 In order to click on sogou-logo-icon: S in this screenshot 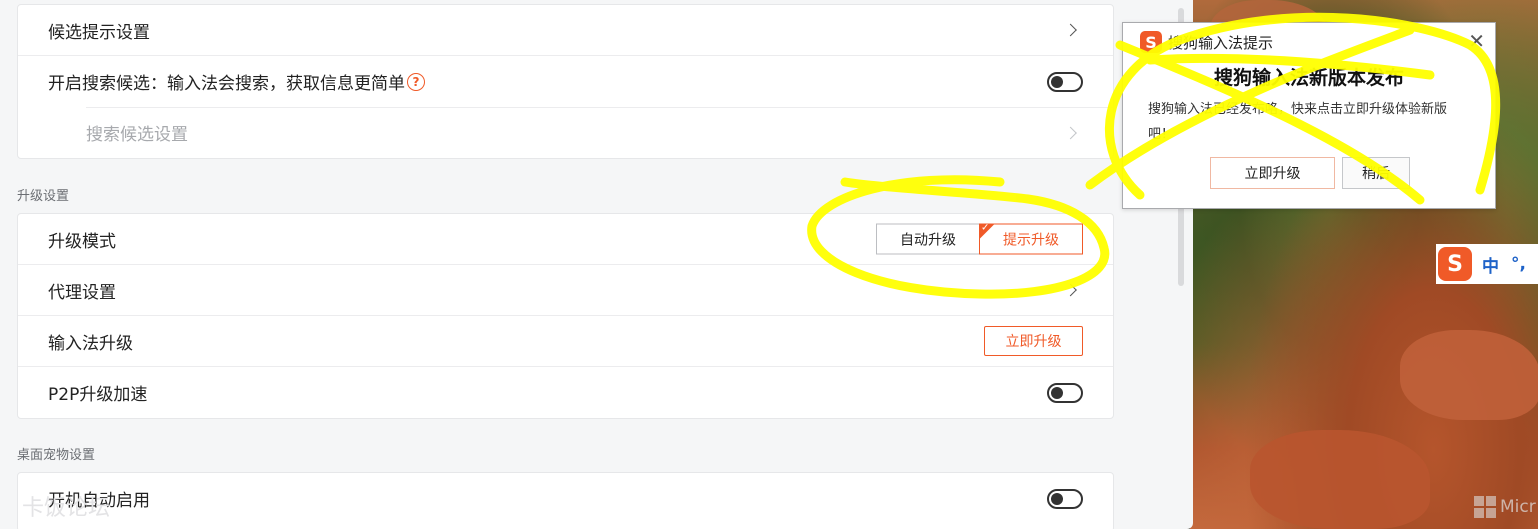, I will do `click(1151, 42)`.